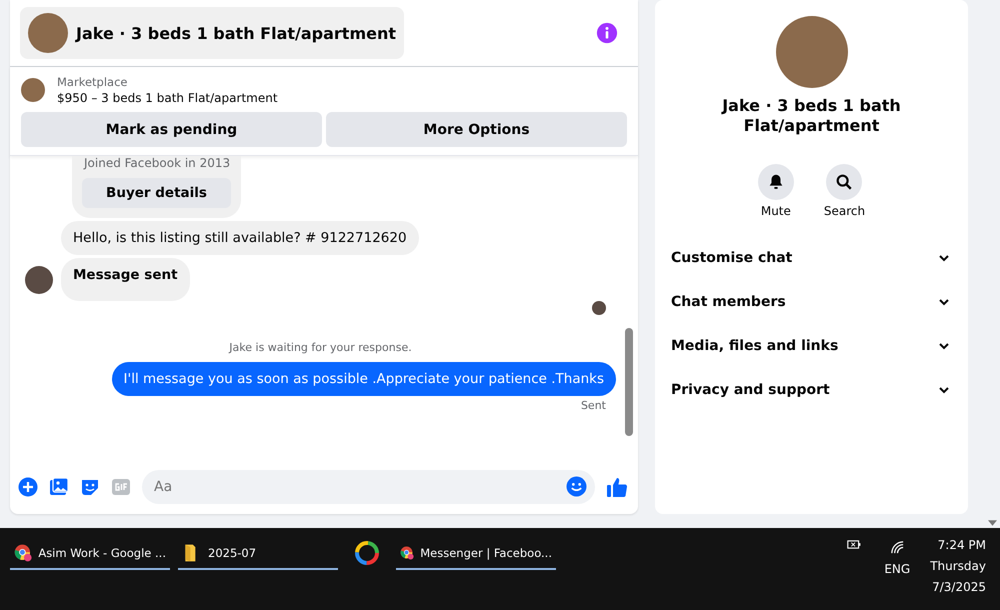 The height and width of the screenshot is (610, 1000). Describe the element at coordinates (845, 211) in the screenshot. I see `action-label: Search` at that location.